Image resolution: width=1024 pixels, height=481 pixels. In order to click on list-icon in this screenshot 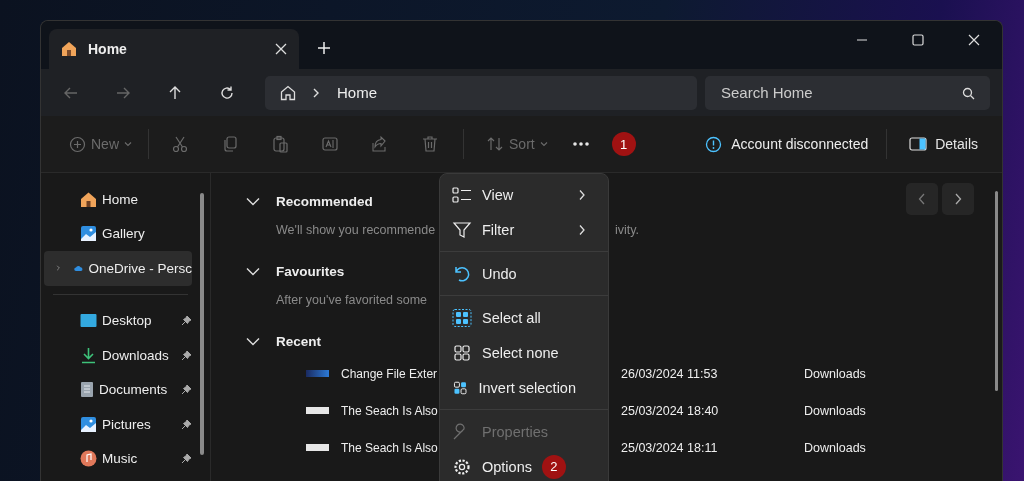, I will do `click(462, 194)`.